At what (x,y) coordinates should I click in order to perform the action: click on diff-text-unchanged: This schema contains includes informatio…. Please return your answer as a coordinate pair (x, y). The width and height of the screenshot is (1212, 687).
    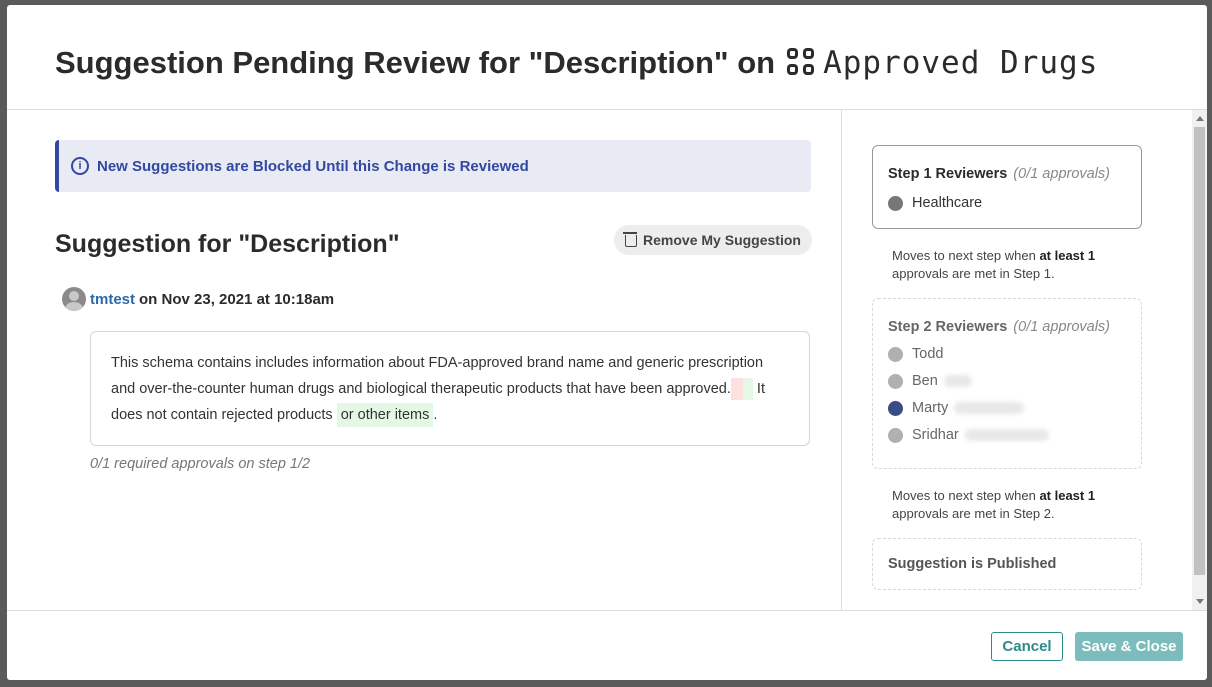
    Looking at the image, I should click on (437, 376).